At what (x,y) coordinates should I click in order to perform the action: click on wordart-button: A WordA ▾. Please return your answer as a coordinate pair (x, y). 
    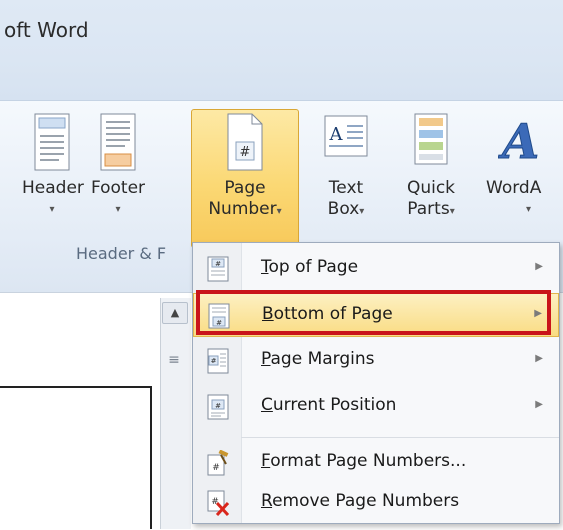
    Looking at the image, I should click on (524, 166).